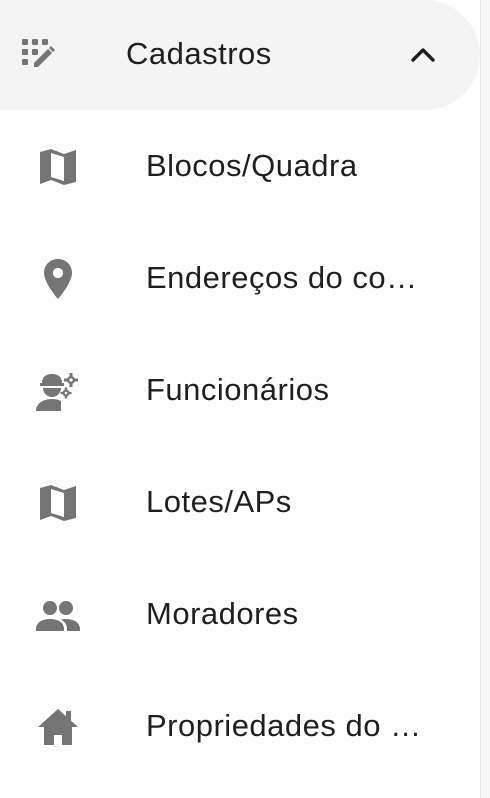  I want to click on menu-item-label: Lotes/APs, so click(219, 501).